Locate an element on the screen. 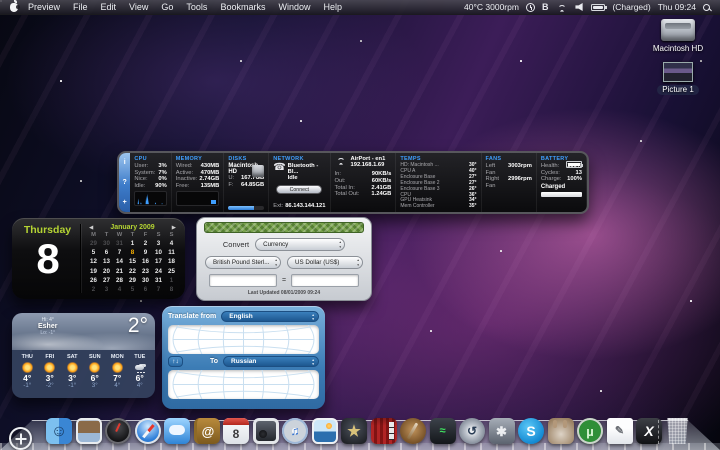 Image resolution: width=720 pixels, height=450 pixels. utorrent-icon: µ is located at coordinates (590, 431).